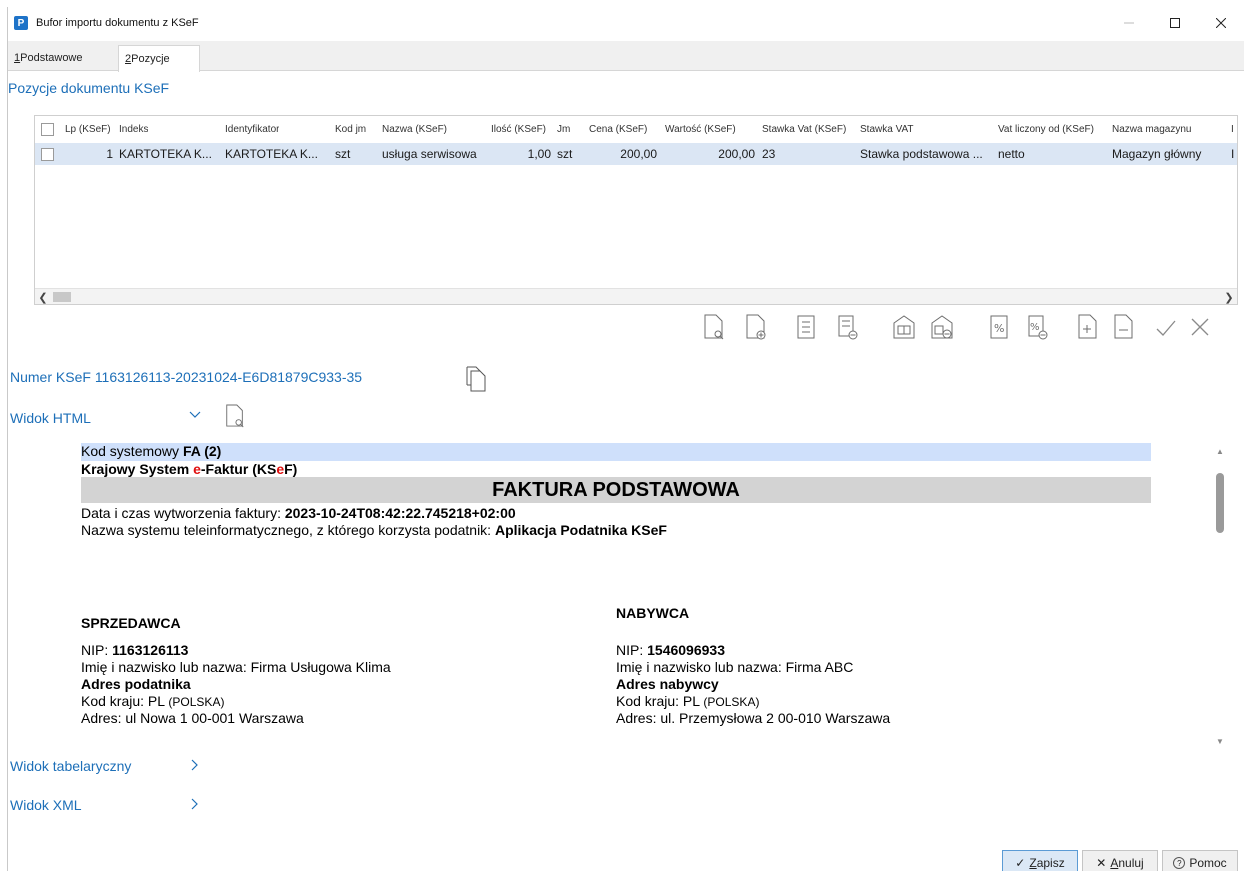 This screenshot has width=1244, height=871. Describe the element at coordinates (43, 296) in the screenshot. I see `scroll-left-icon: ❮` at that location.